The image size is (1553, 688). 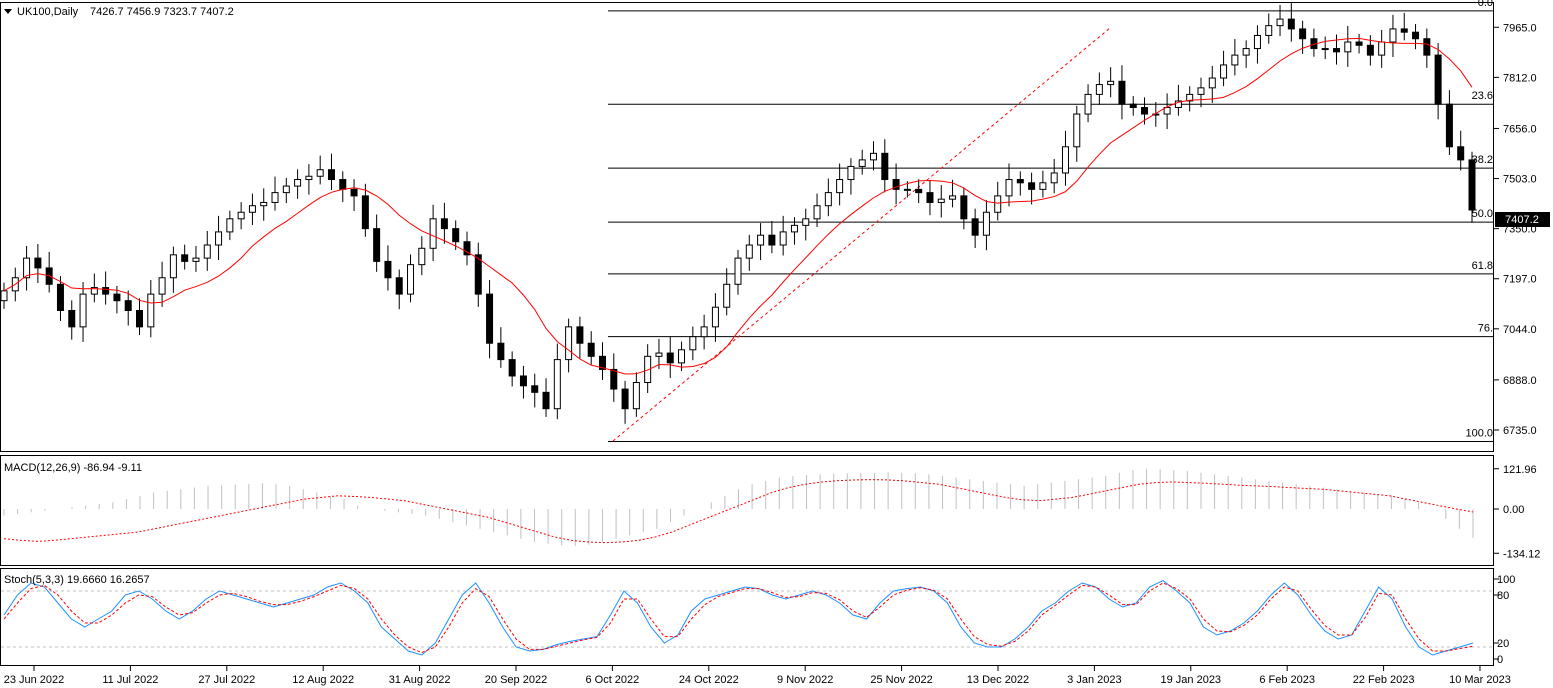 I want to click on time-tick-label: 20 Sep 2022, so click(x=516, y=680).